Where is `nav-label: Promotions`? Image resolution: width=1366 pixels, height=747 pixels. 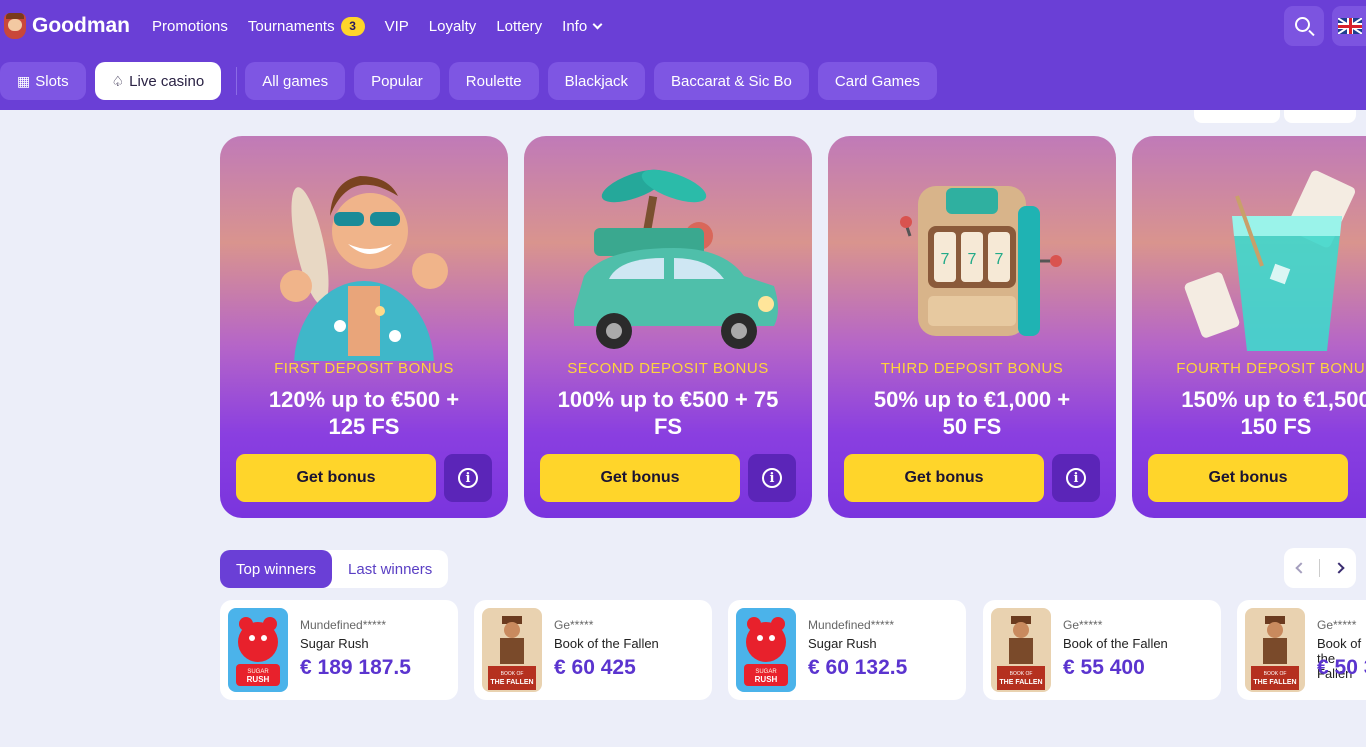 nav-label: Promotions is located at coordinates (190, 26).